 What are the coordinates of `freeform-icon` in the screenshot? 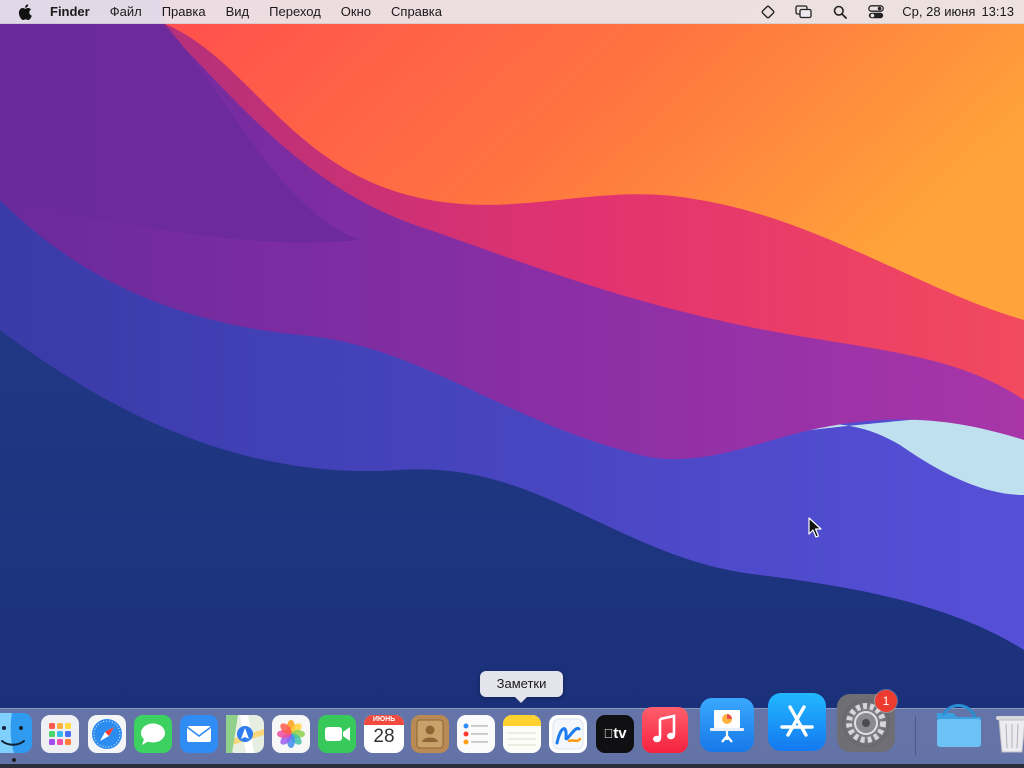 It's located at (568, 734).